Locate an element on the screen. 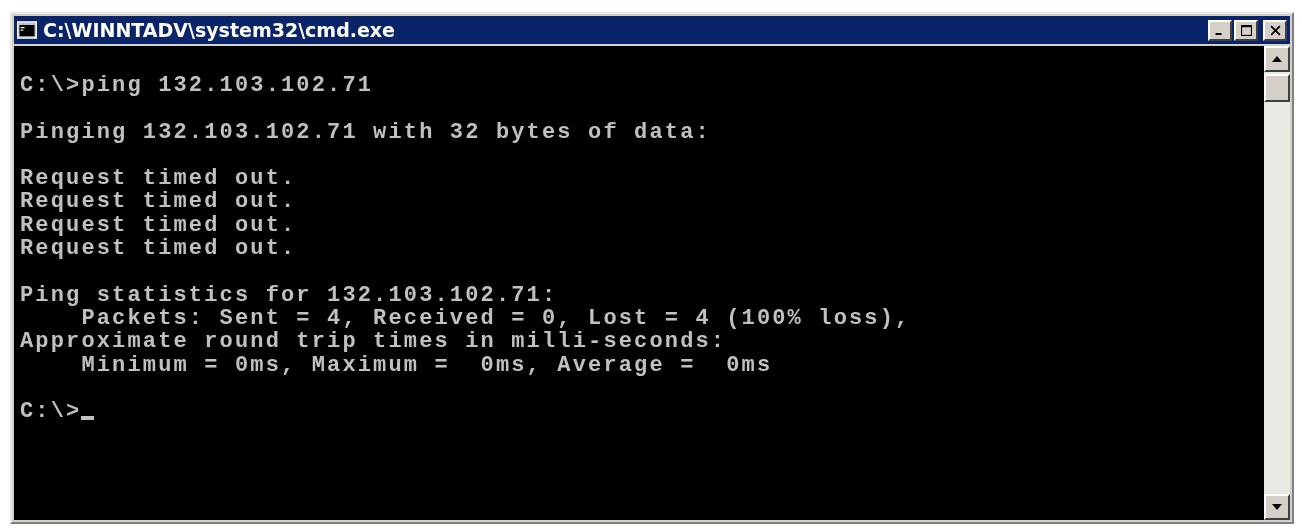  console-icon is located at coordinates (27, 30).